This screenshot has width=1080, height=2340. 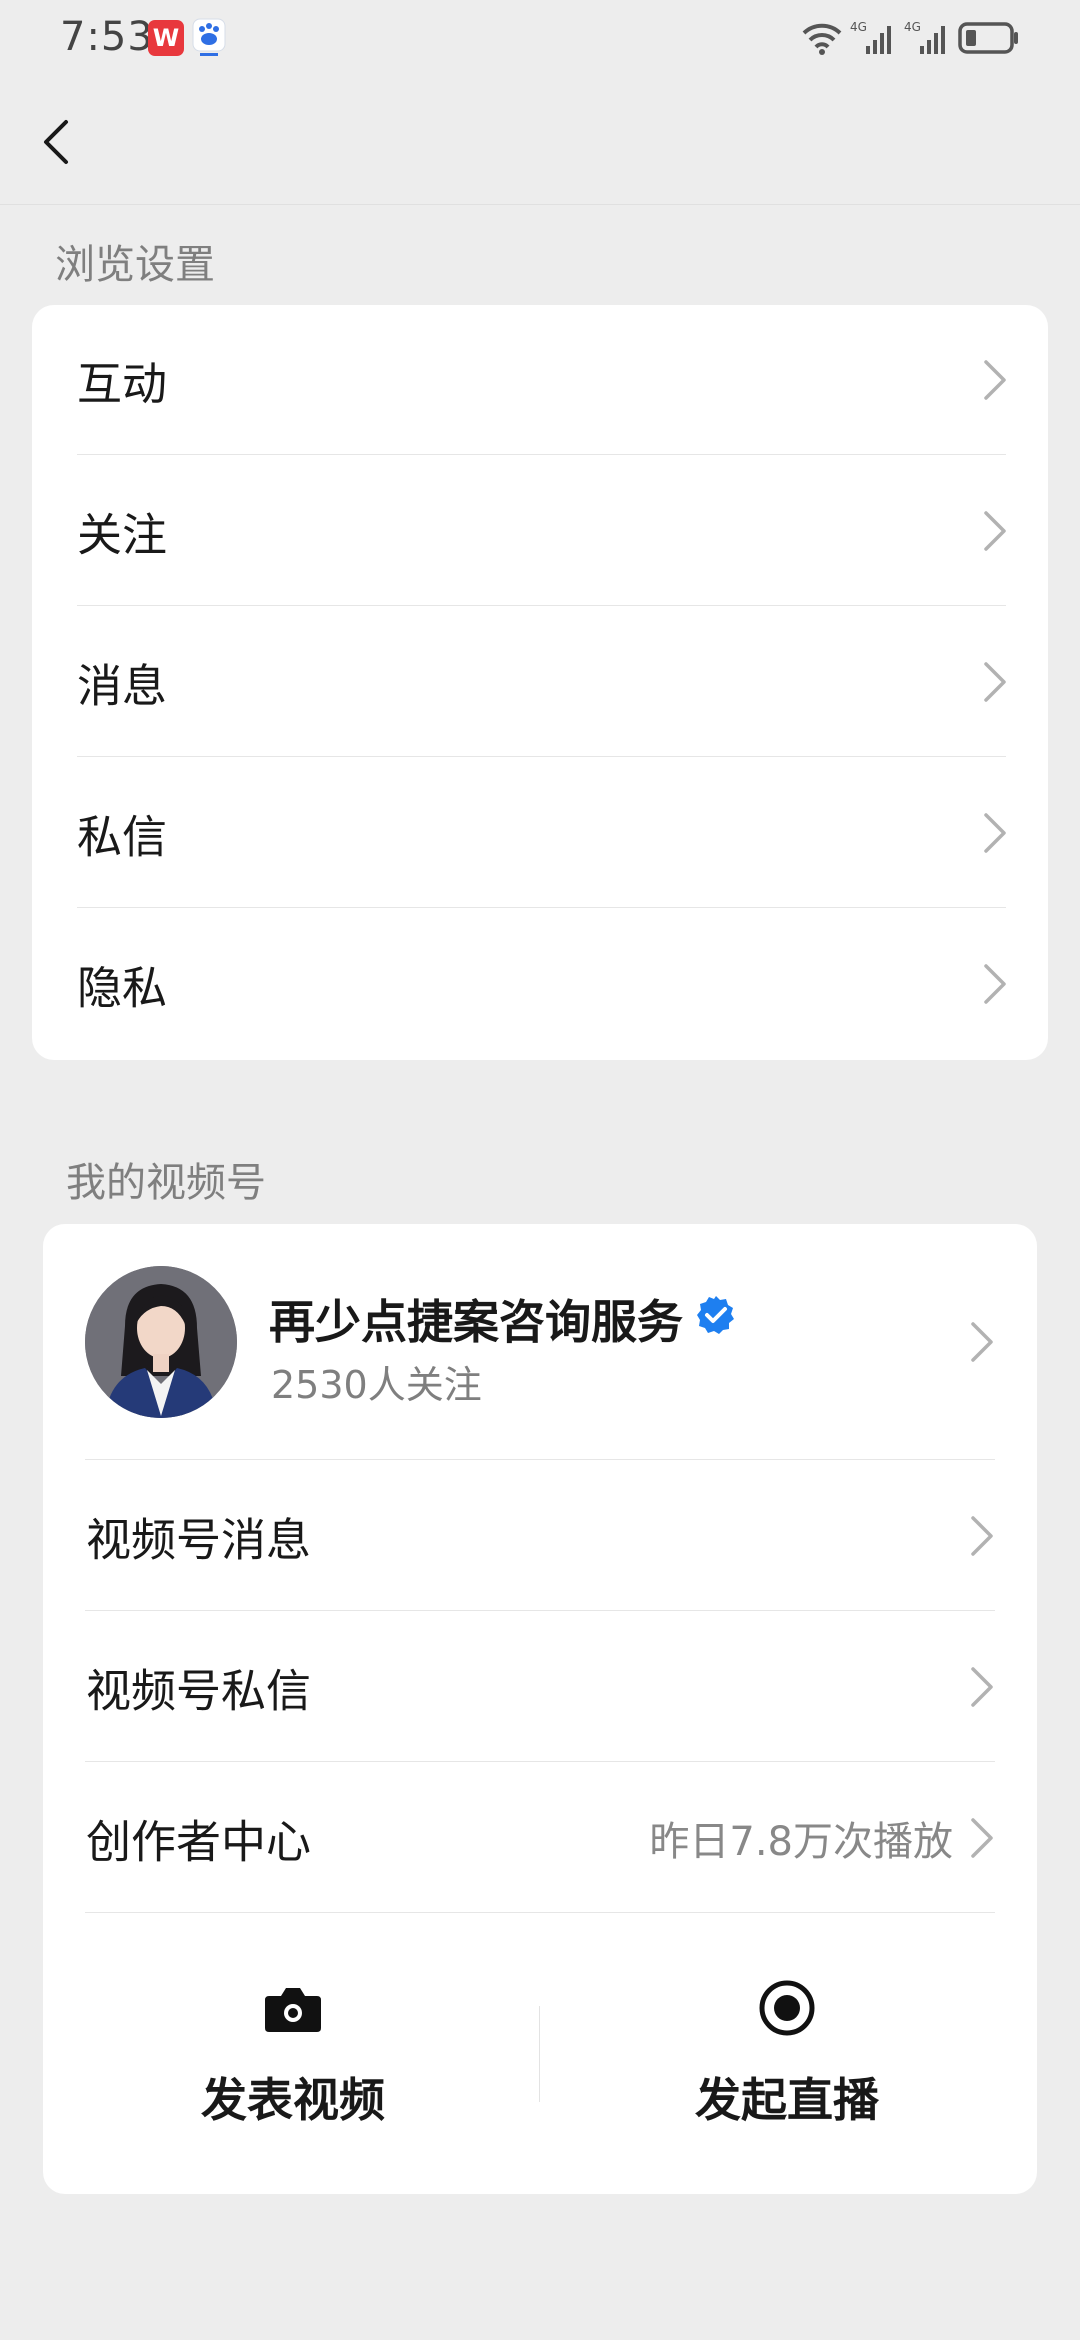 What do you see at coordinates (988, 38) in the screenshot?
I see `battery-icon` at bounding box center [988, 38].